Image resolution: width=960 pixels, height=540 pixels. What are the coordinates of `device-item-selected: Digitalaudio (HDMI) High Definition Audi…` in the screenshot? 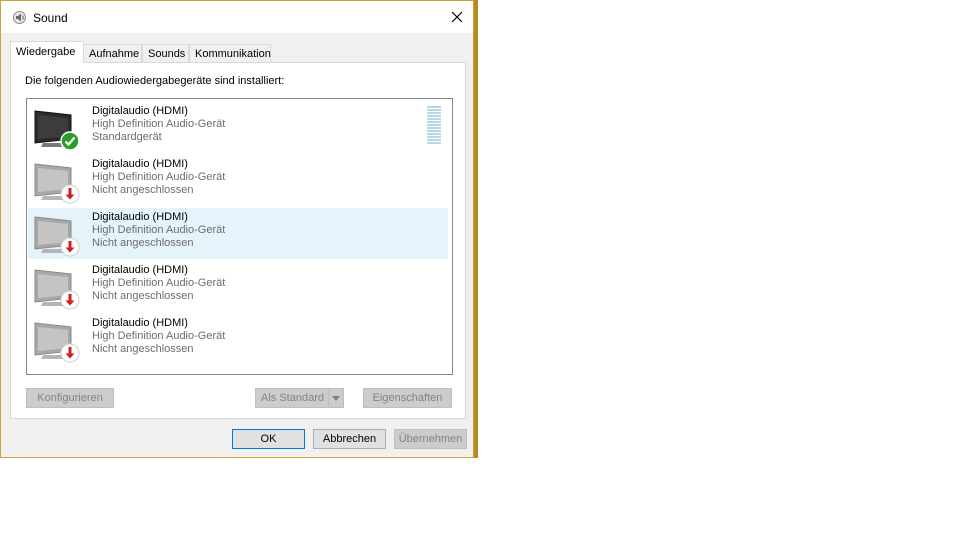 It's located at (238, 233).